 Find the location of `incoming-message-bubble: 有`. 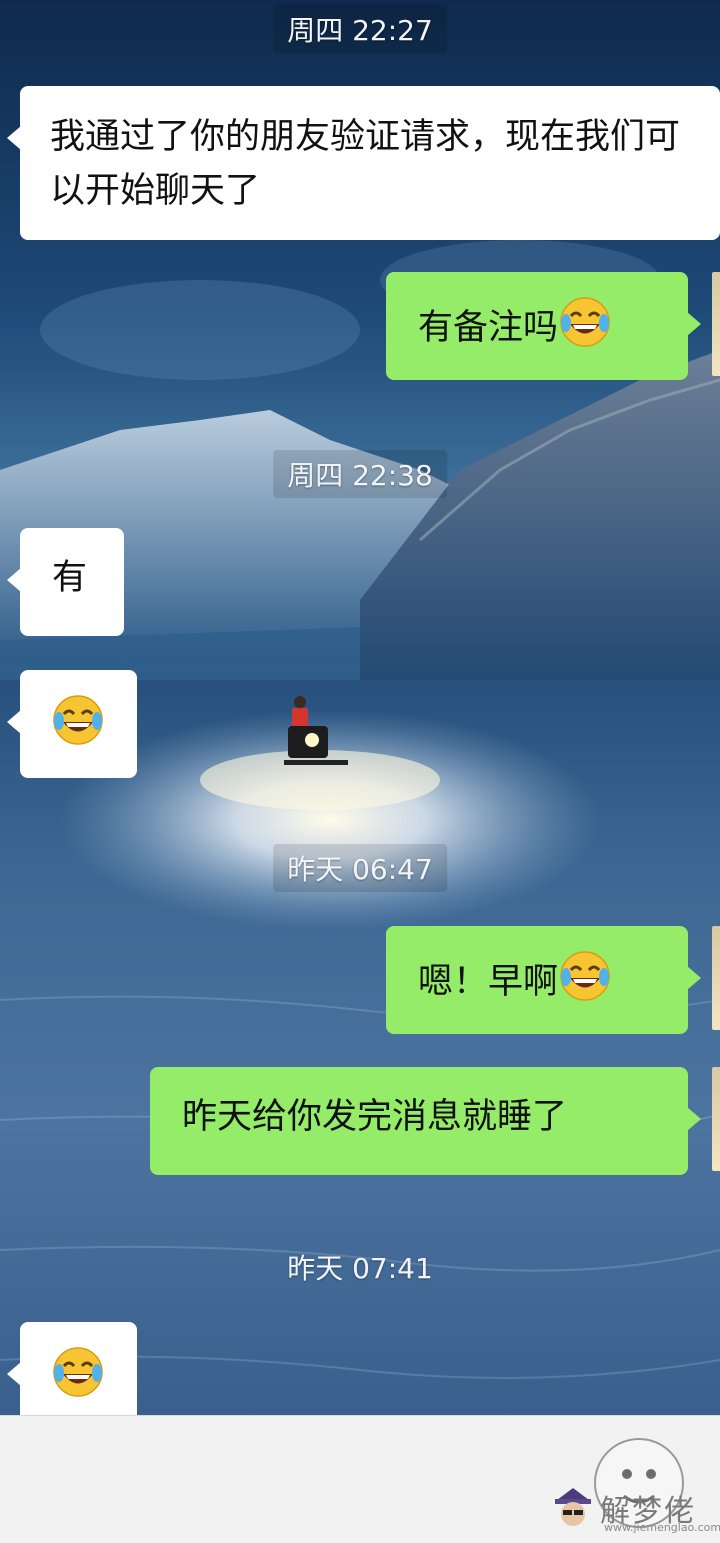

incoming-message-bubble: 有 is located at coordinates (65, 582).